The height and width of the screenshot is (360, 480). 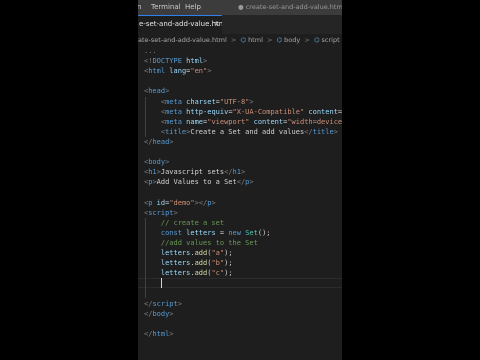 I want to click on menu-item-help: Help, so click(x=193, y=7).